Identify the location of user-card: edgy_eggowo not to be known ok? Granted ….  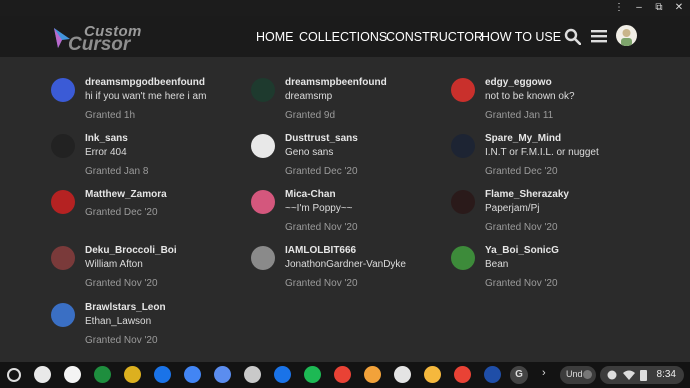
(551, 103).